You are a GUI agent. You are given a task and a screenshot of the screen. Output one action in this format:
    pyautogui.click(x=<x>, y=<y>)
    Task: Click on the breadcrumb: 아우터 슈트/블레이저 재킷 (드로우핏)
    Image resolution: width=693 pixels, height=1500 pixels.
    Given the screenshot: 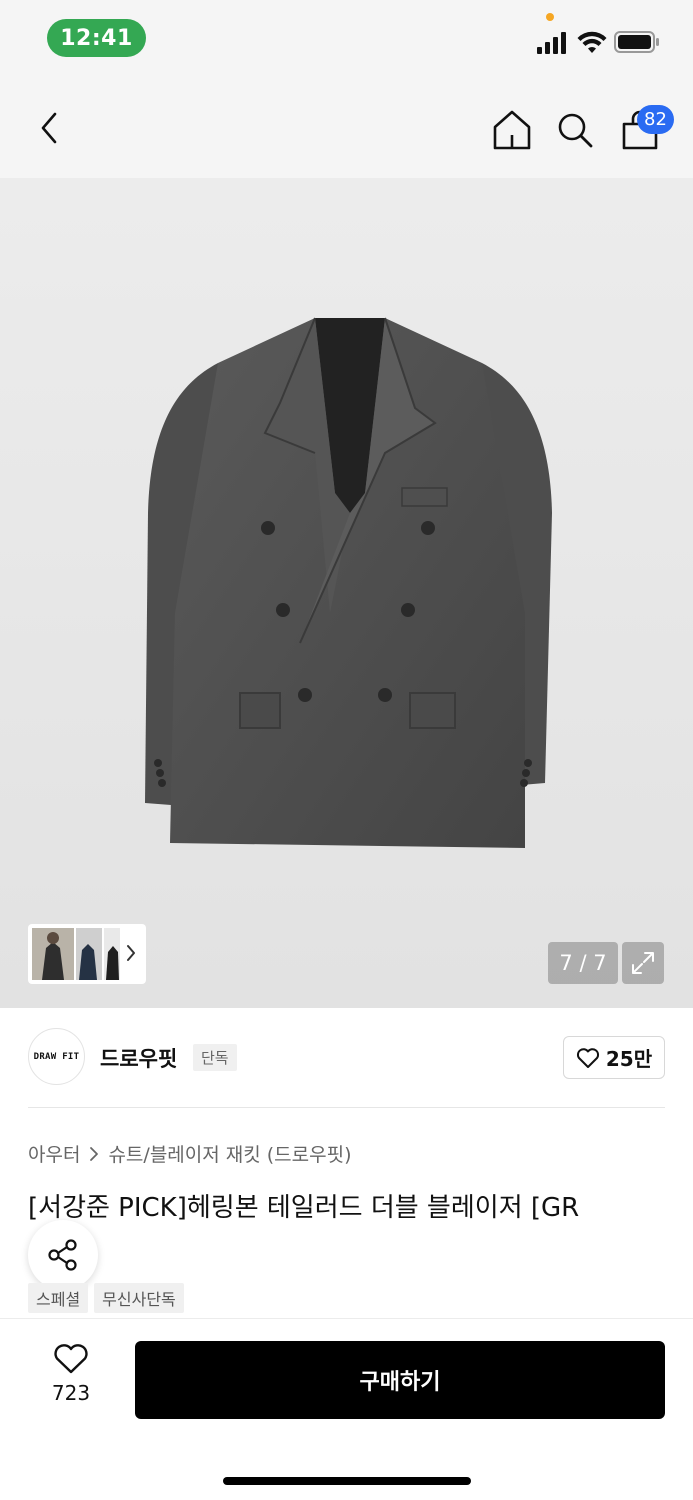 What is the action you would take?
    pyautogui.click(x=190, y=1153)
    